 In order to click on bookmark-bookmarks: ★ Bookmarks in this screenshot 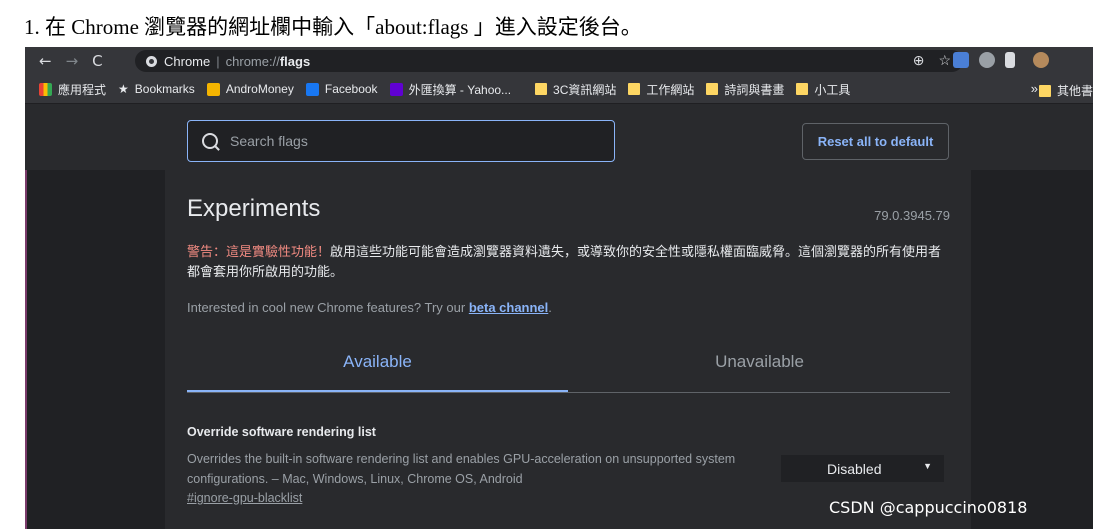, I will do `click(156, 89)`.